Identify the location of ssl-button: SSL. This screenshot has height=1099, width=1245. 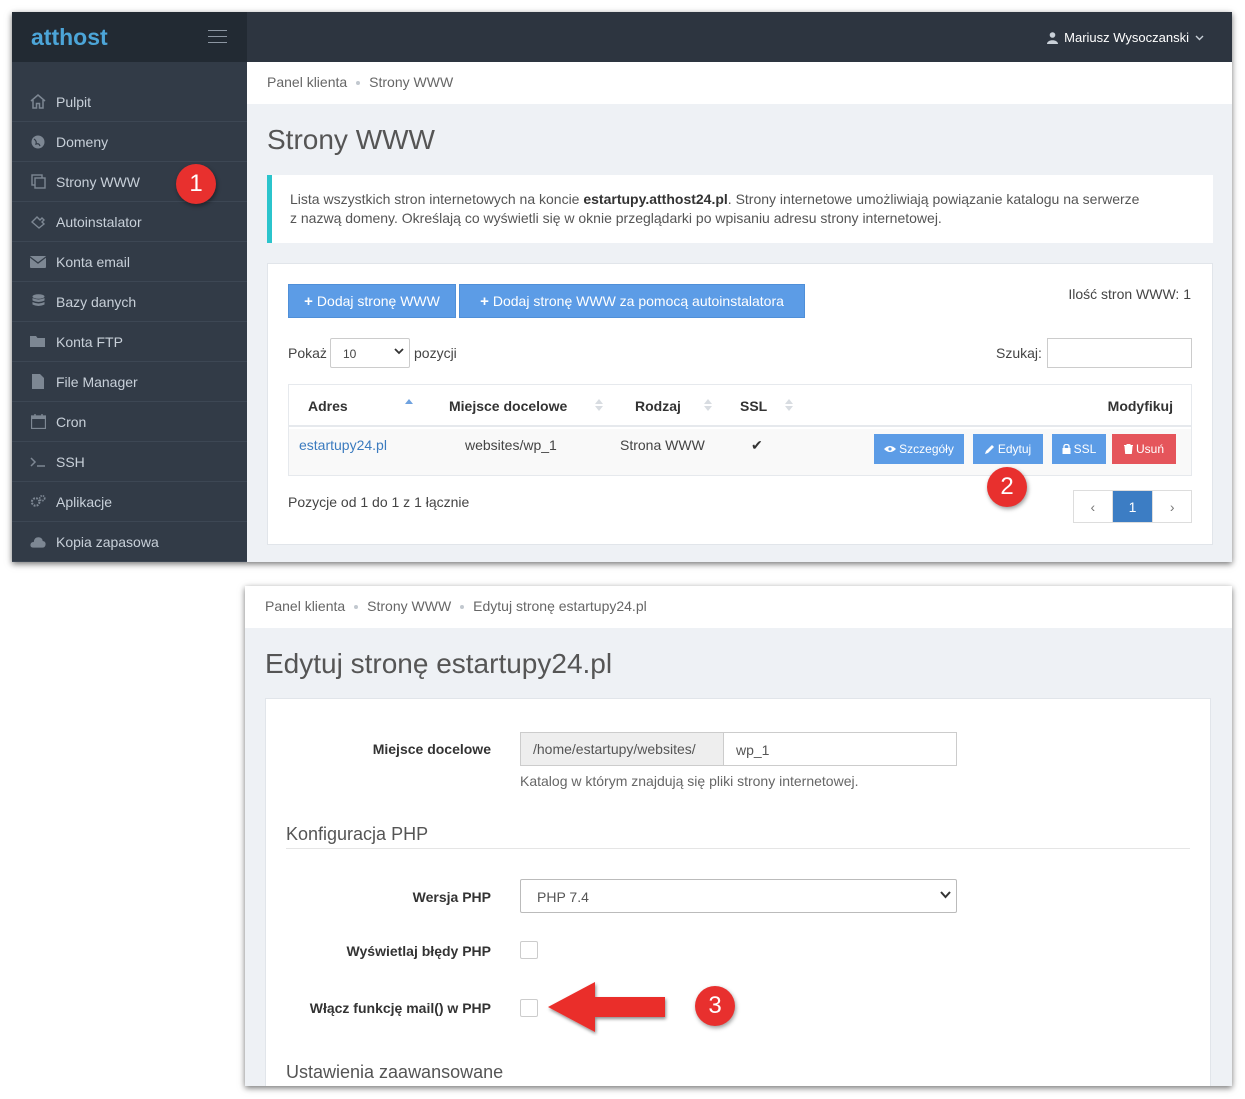
(1079, 449).